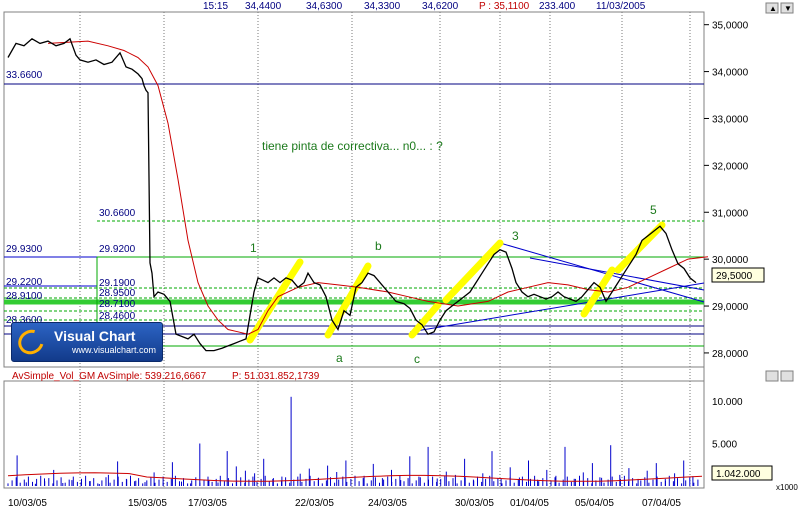 This screenshot has width=798, height=511. I want to click on volume-box-value: 1.042.000, so click(738, 474).